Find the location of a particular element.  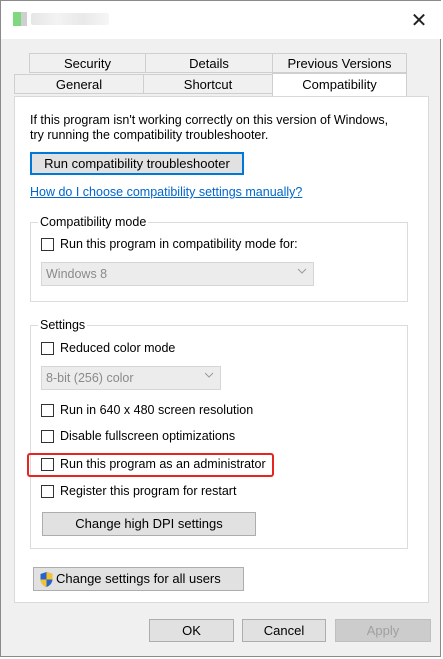

change-dpi-button: Change high DPI settings is located at coordinates (149, 524).